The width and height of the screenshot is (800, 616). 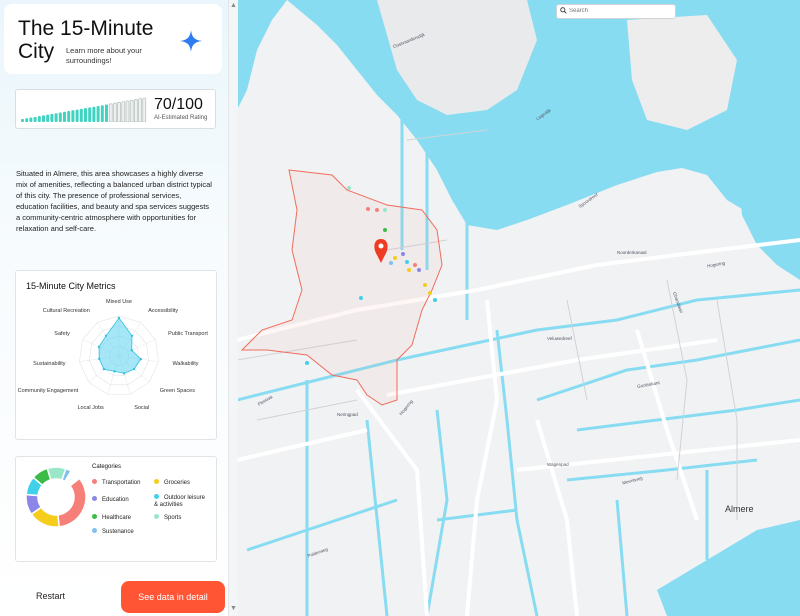 What do you see at coordinates (191, 41) in the screenshot?
I see `sparkle-icon` at bounding box center [191, 41].